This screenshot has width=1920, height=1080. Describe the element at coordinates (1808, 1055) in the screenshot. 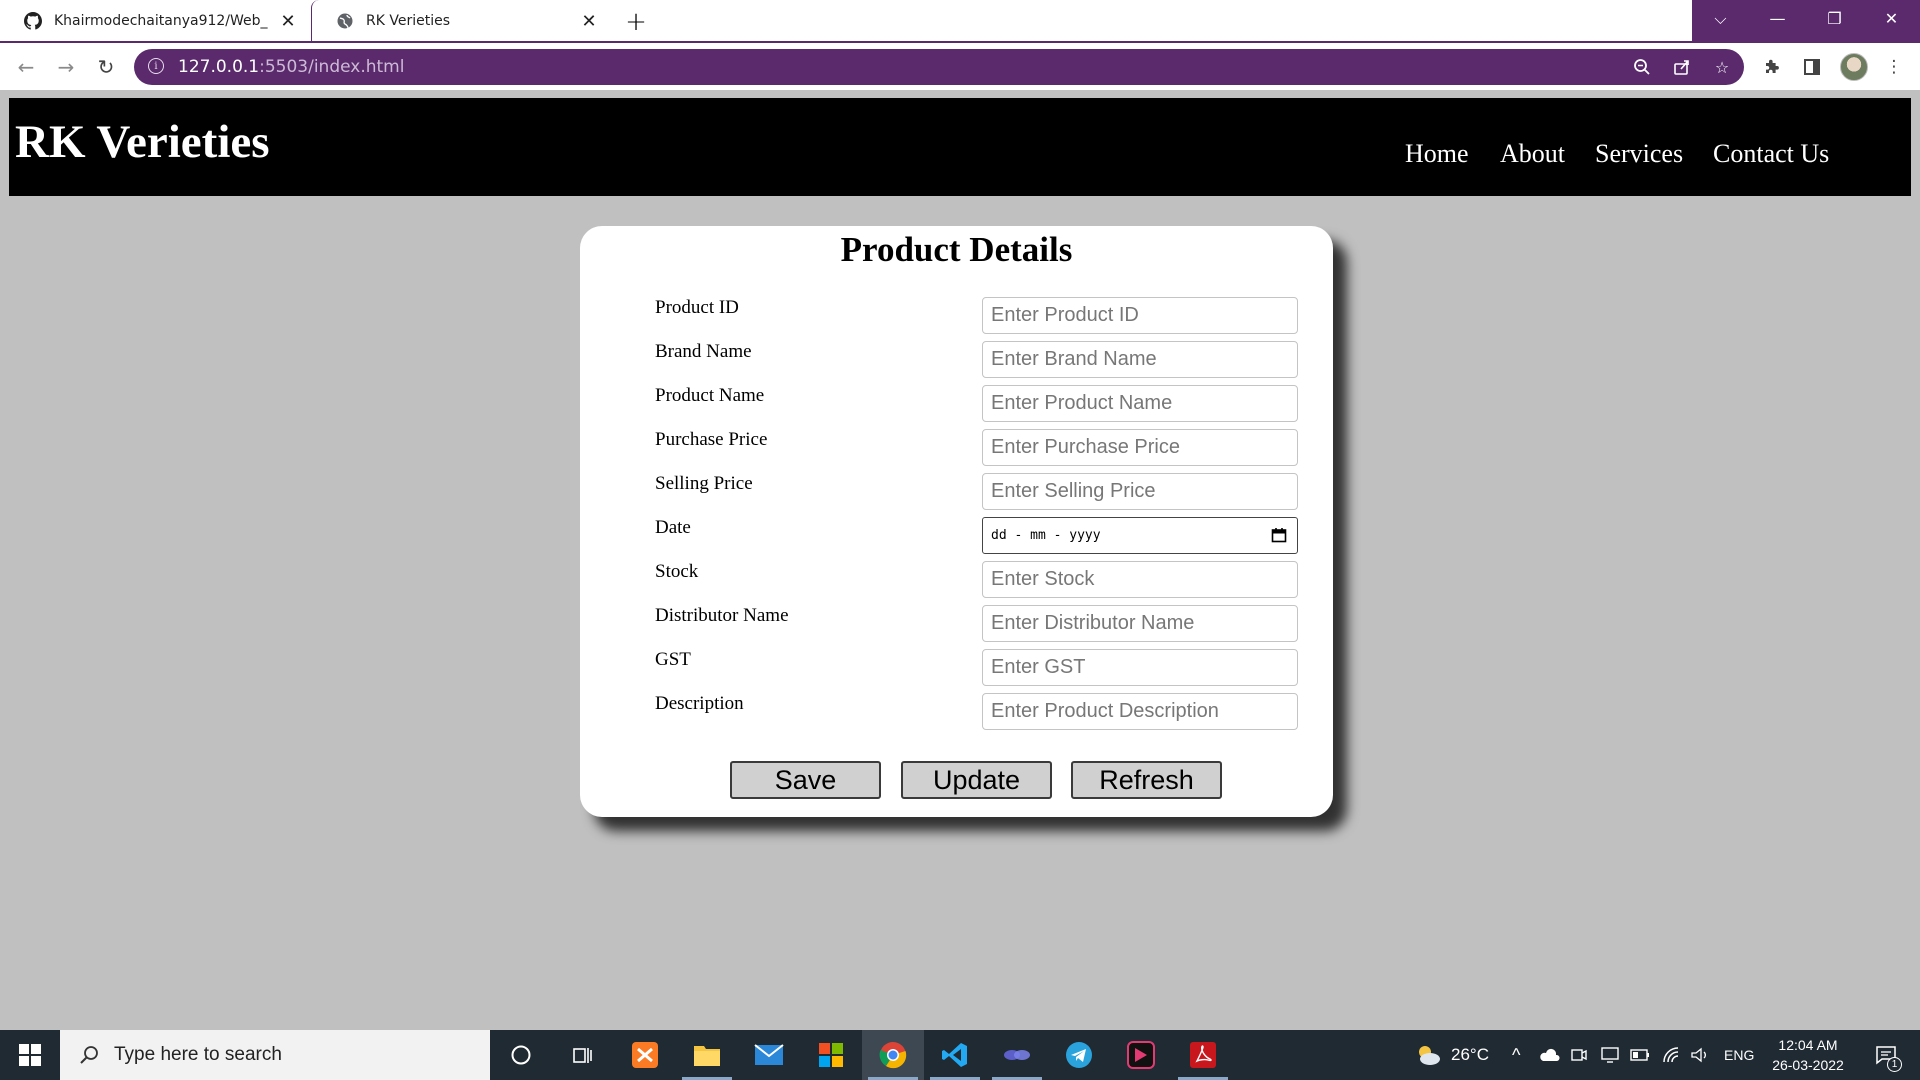

I see `clock: 12:04 AM 26-03-2022` at that location.